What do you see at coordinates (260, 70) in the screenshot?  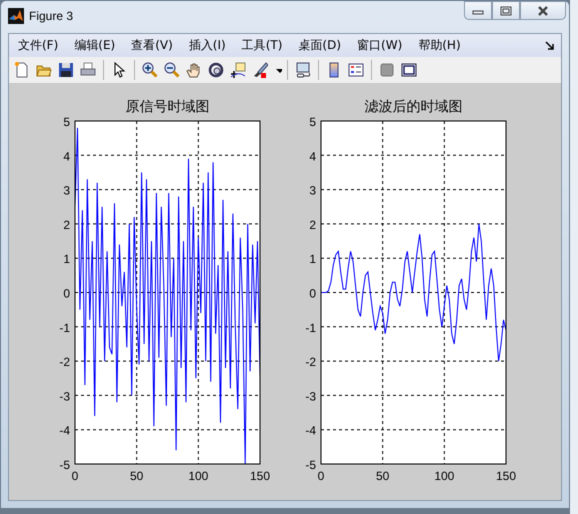 I see `brush-icon` at bounding box center [260, 70].